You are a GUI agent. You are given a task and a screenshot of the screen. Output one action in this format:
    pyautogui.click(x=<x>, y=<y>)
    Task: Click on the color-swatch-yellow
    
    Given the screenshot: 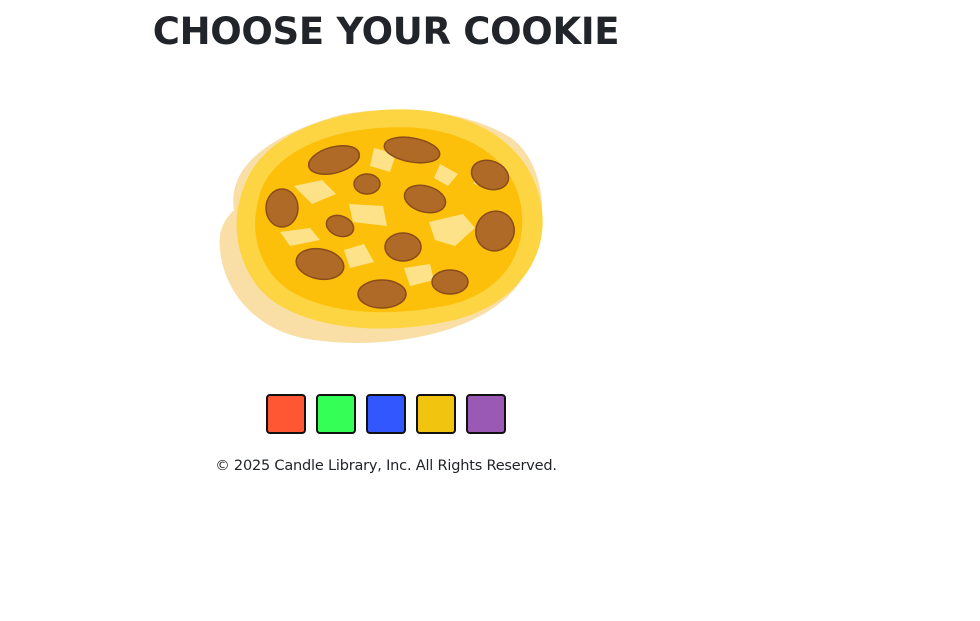 What is the action you would take?
    pyautogui.click(x=436, y=414)
    